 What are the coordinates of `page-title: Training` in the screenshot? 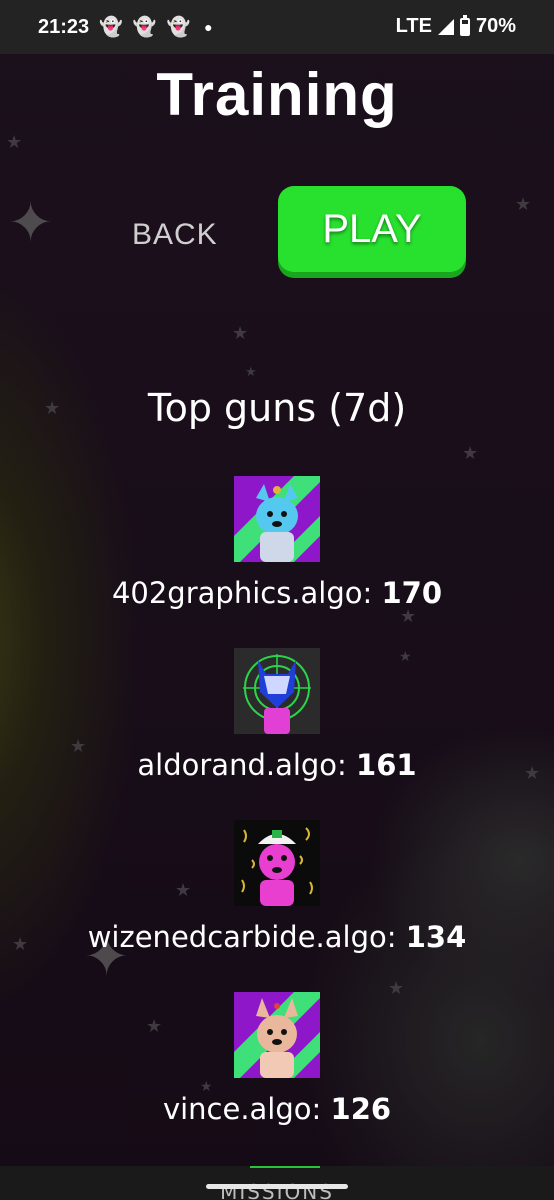 It's located at (277, 94).